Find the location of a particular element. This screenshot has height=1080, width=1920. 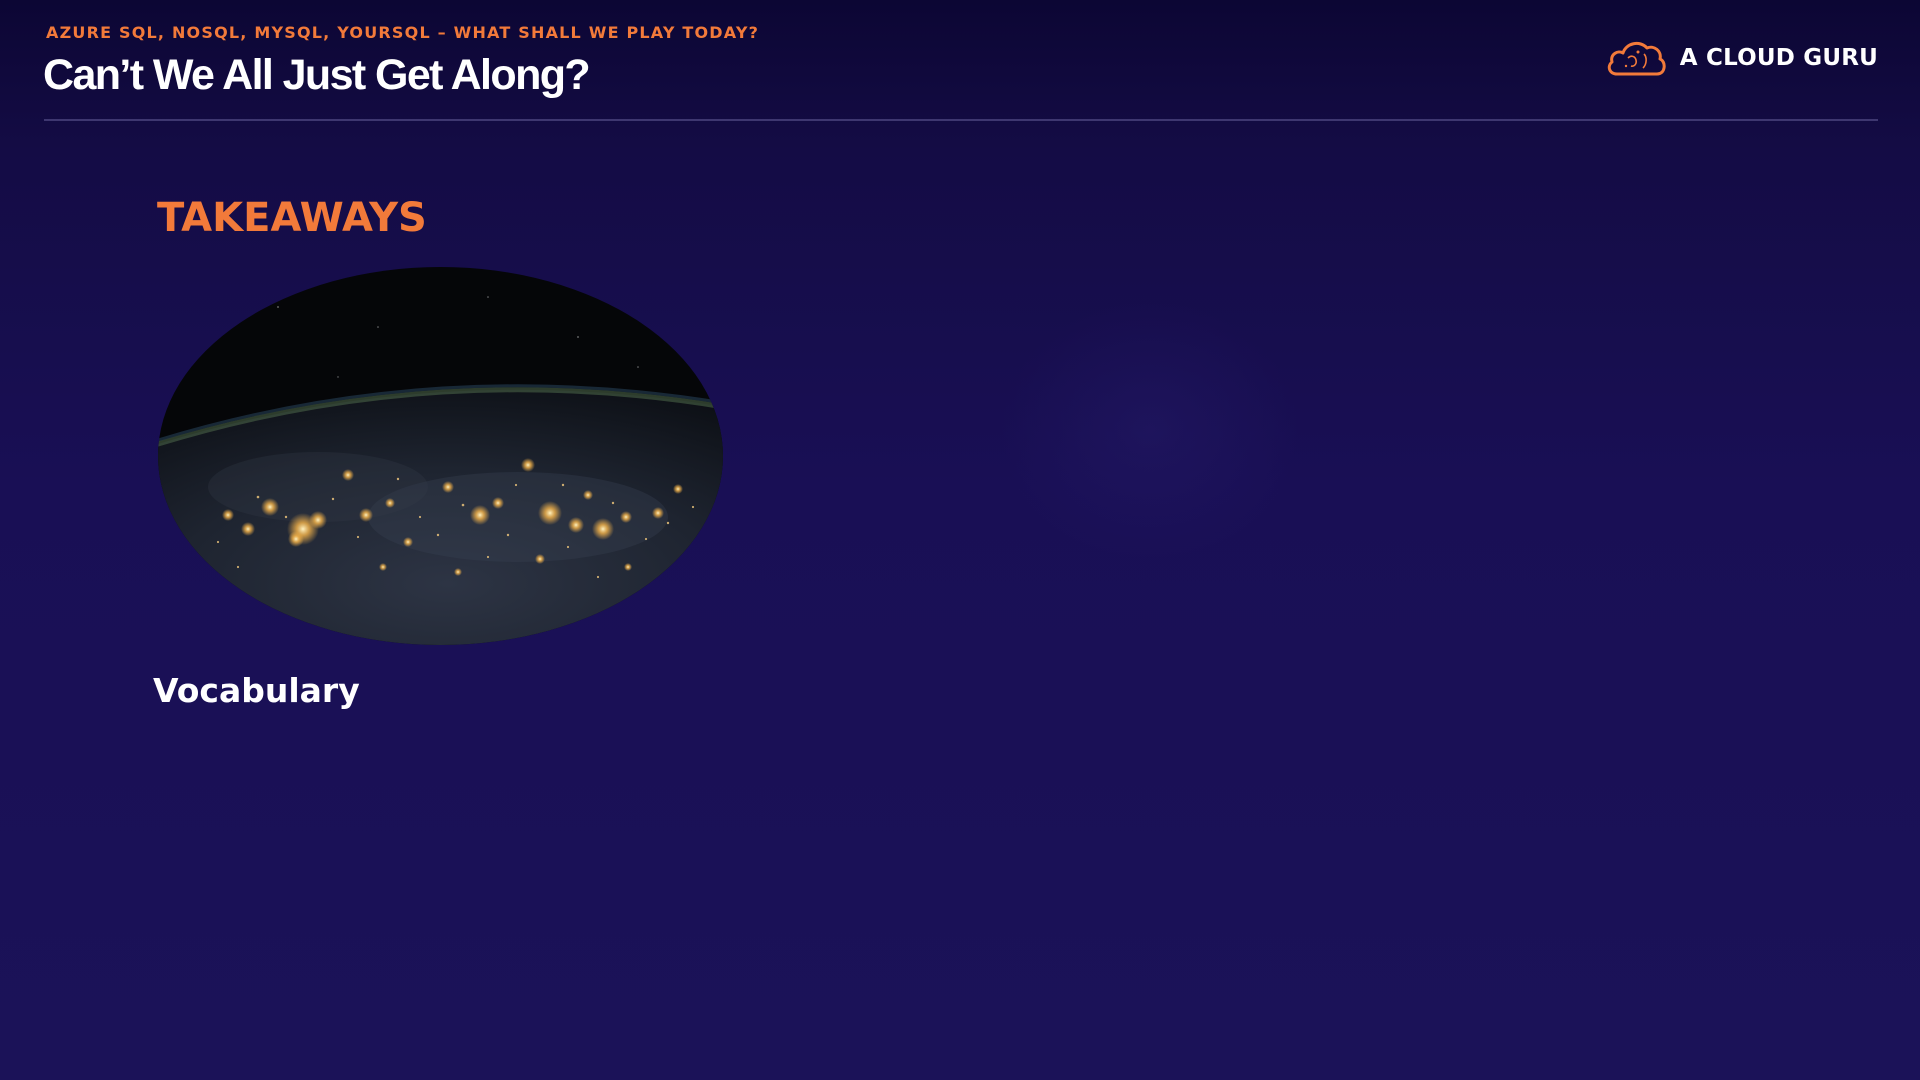

brand-logo: A CLOUD GURU is located at coordinates (1741, 58).